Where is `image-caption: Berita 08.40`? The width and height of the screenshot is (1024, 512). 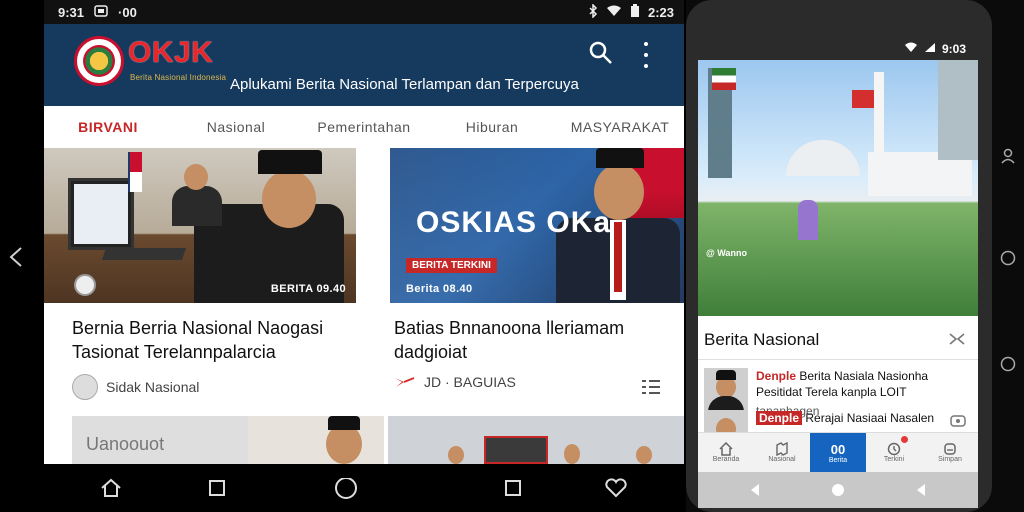 image-caption: Berita 08.40 is located at coordinates (439, 289).